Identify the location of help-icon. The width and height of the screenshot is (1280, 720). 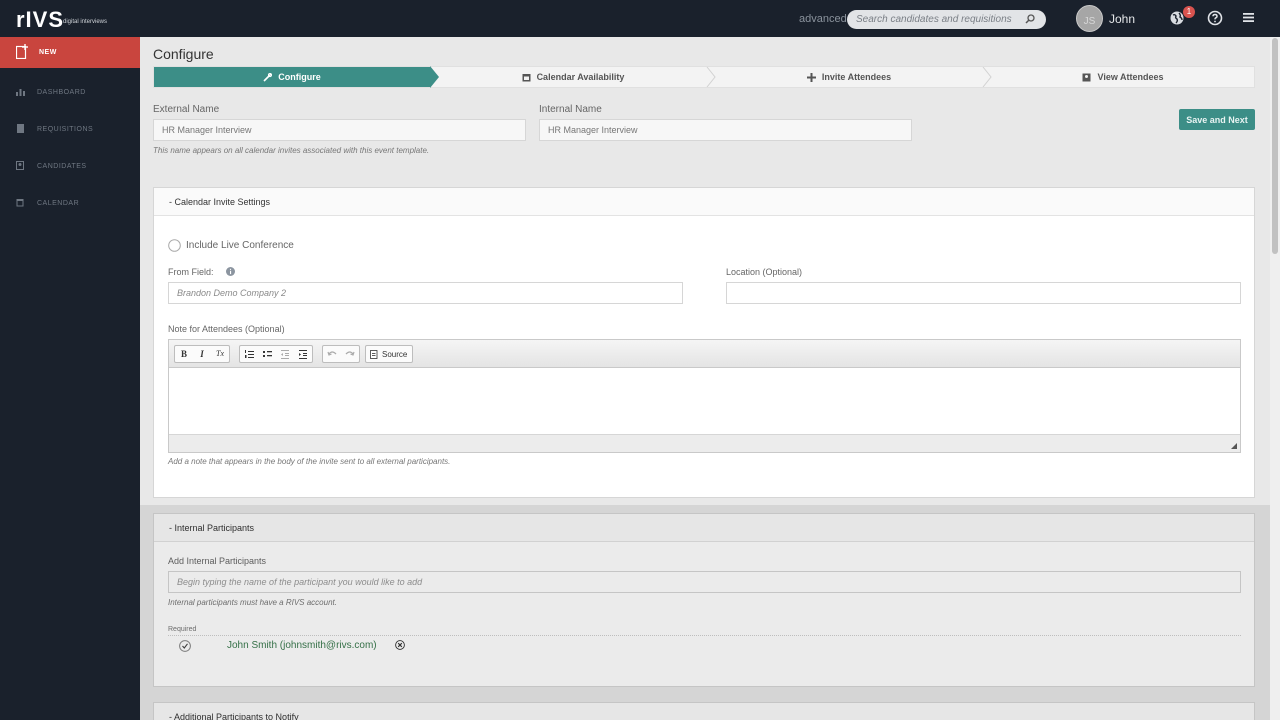
(1215, 18).